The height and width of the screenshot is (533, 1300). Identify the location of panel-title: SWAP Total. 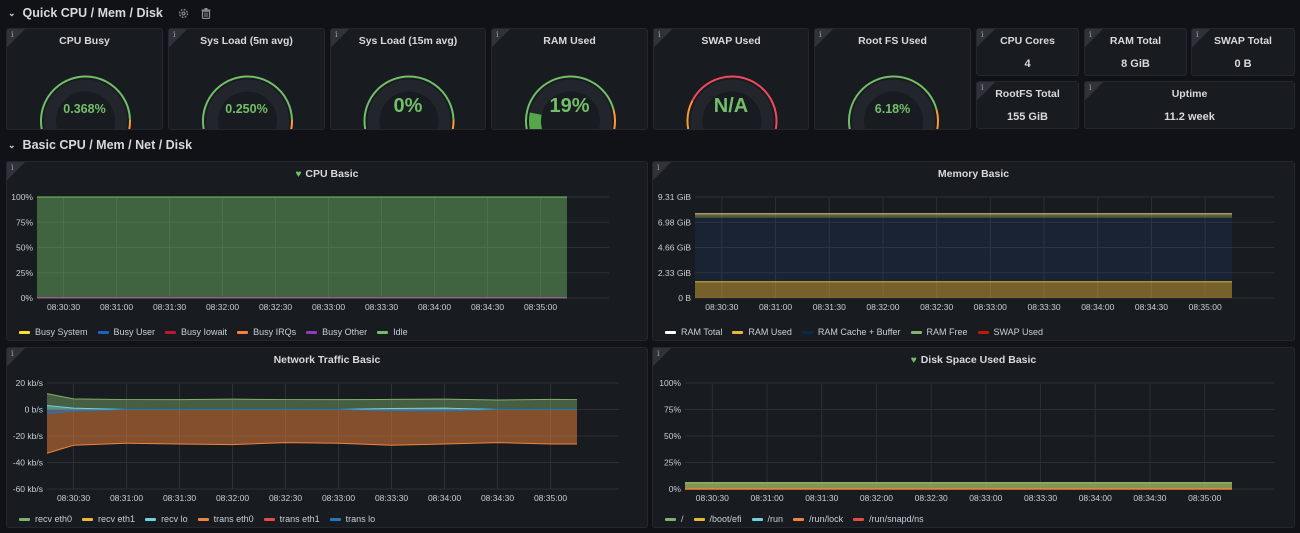
(1243, 41).